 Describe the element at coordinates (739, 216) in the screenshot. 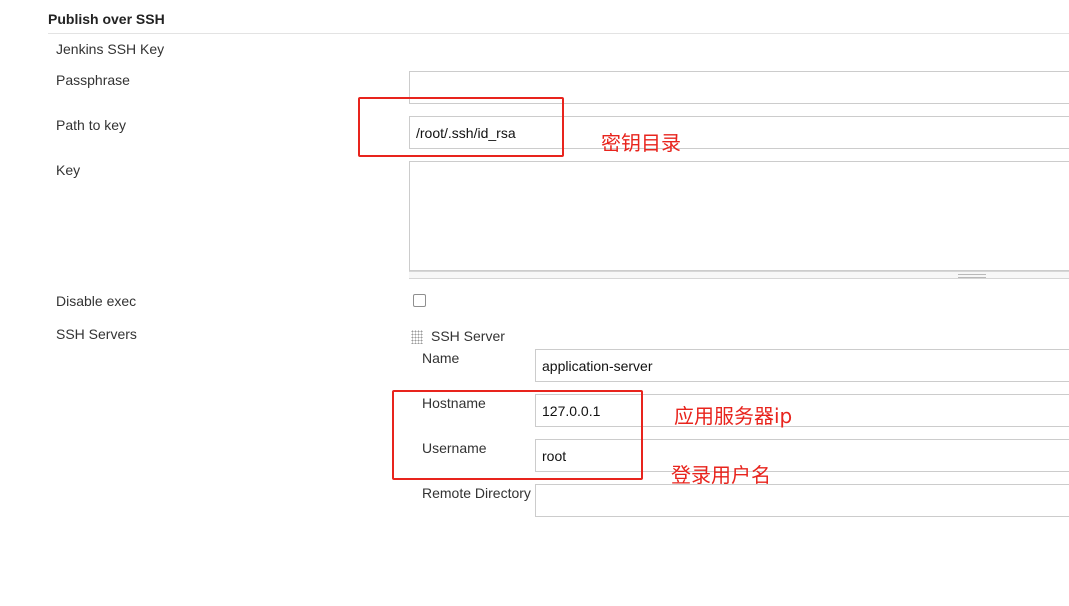

I see `key-textarea` at that location.